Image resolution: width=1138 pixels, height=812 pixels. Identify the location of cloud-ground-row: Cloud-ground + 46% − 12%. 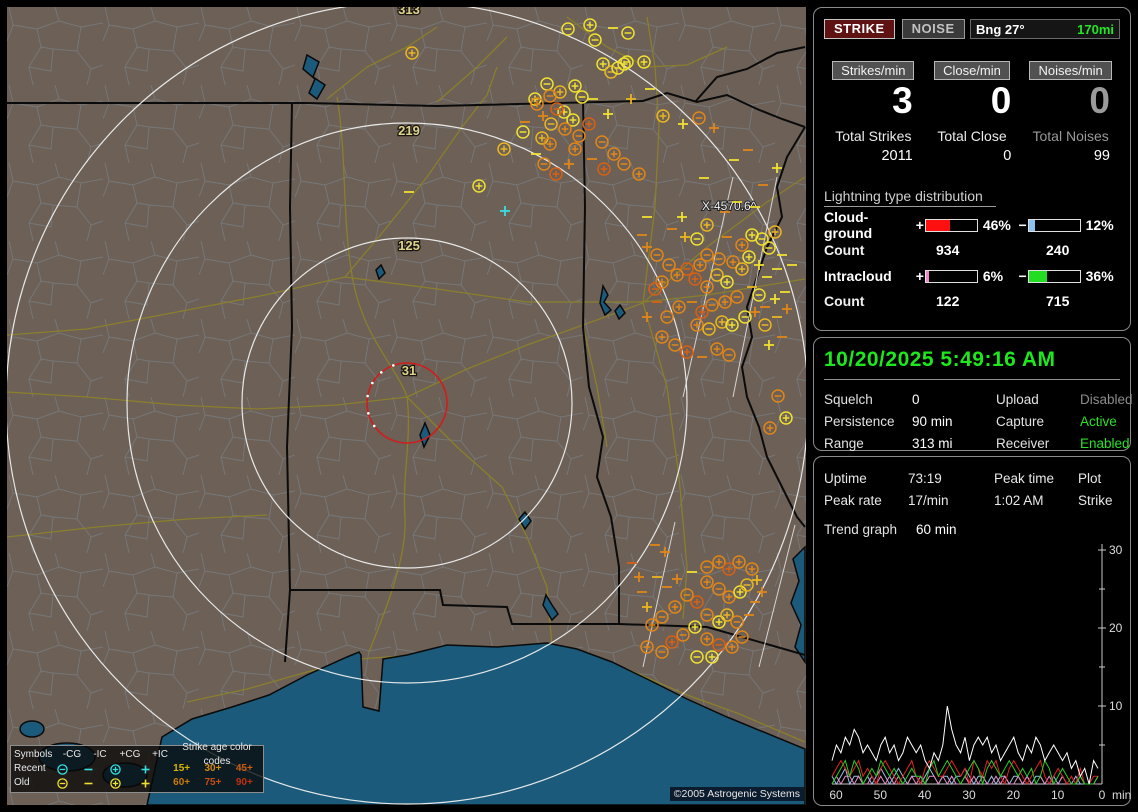
(972, 225).